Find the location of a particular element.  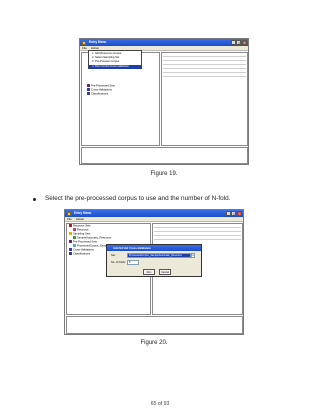

figure20-bottom-pane is located at coordinates (154, 325).